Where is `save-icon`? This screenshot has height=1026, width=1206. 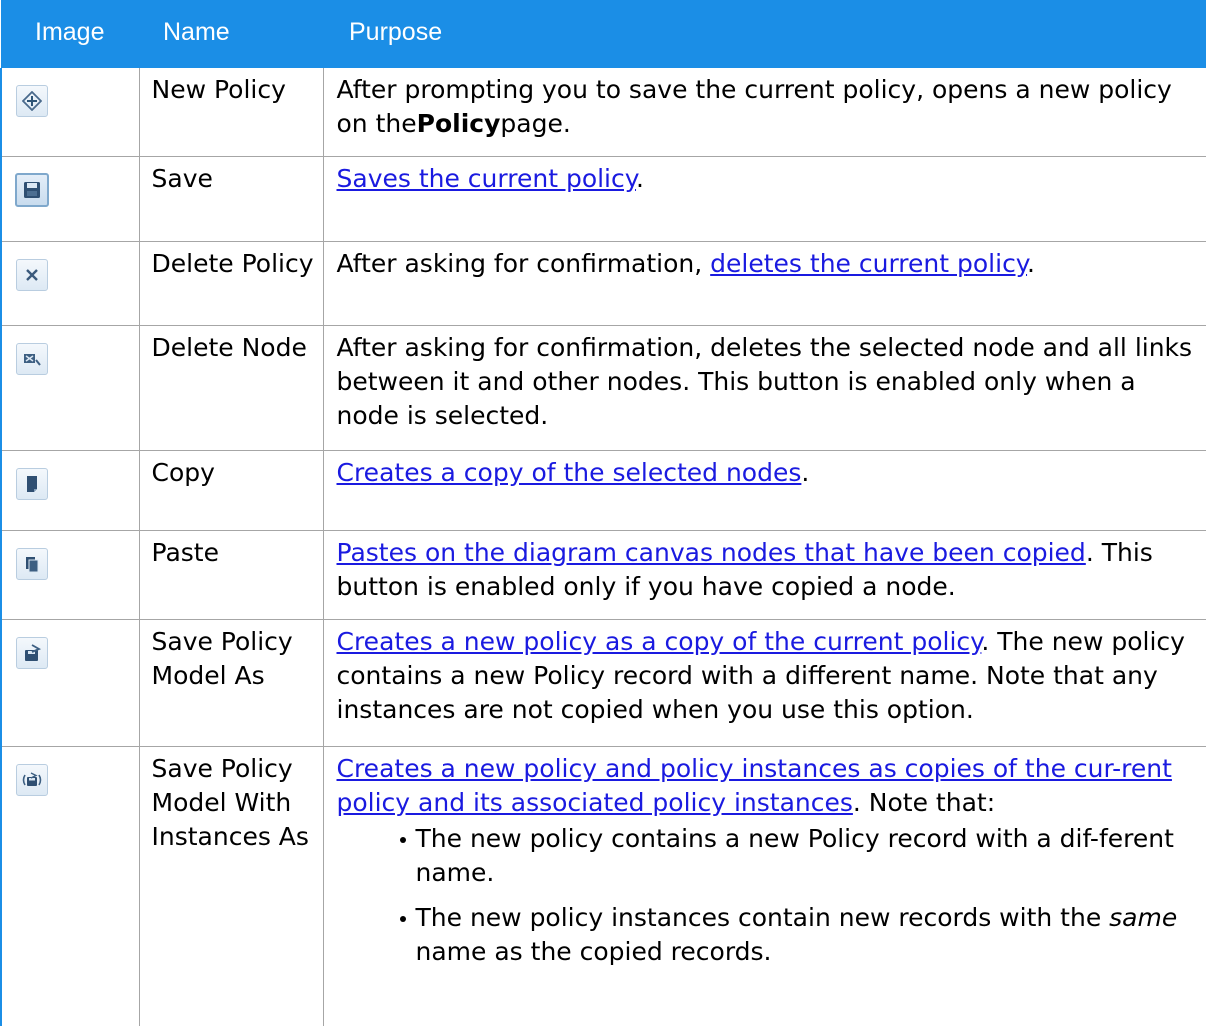
save-icon is located at coordinates (32, 189).